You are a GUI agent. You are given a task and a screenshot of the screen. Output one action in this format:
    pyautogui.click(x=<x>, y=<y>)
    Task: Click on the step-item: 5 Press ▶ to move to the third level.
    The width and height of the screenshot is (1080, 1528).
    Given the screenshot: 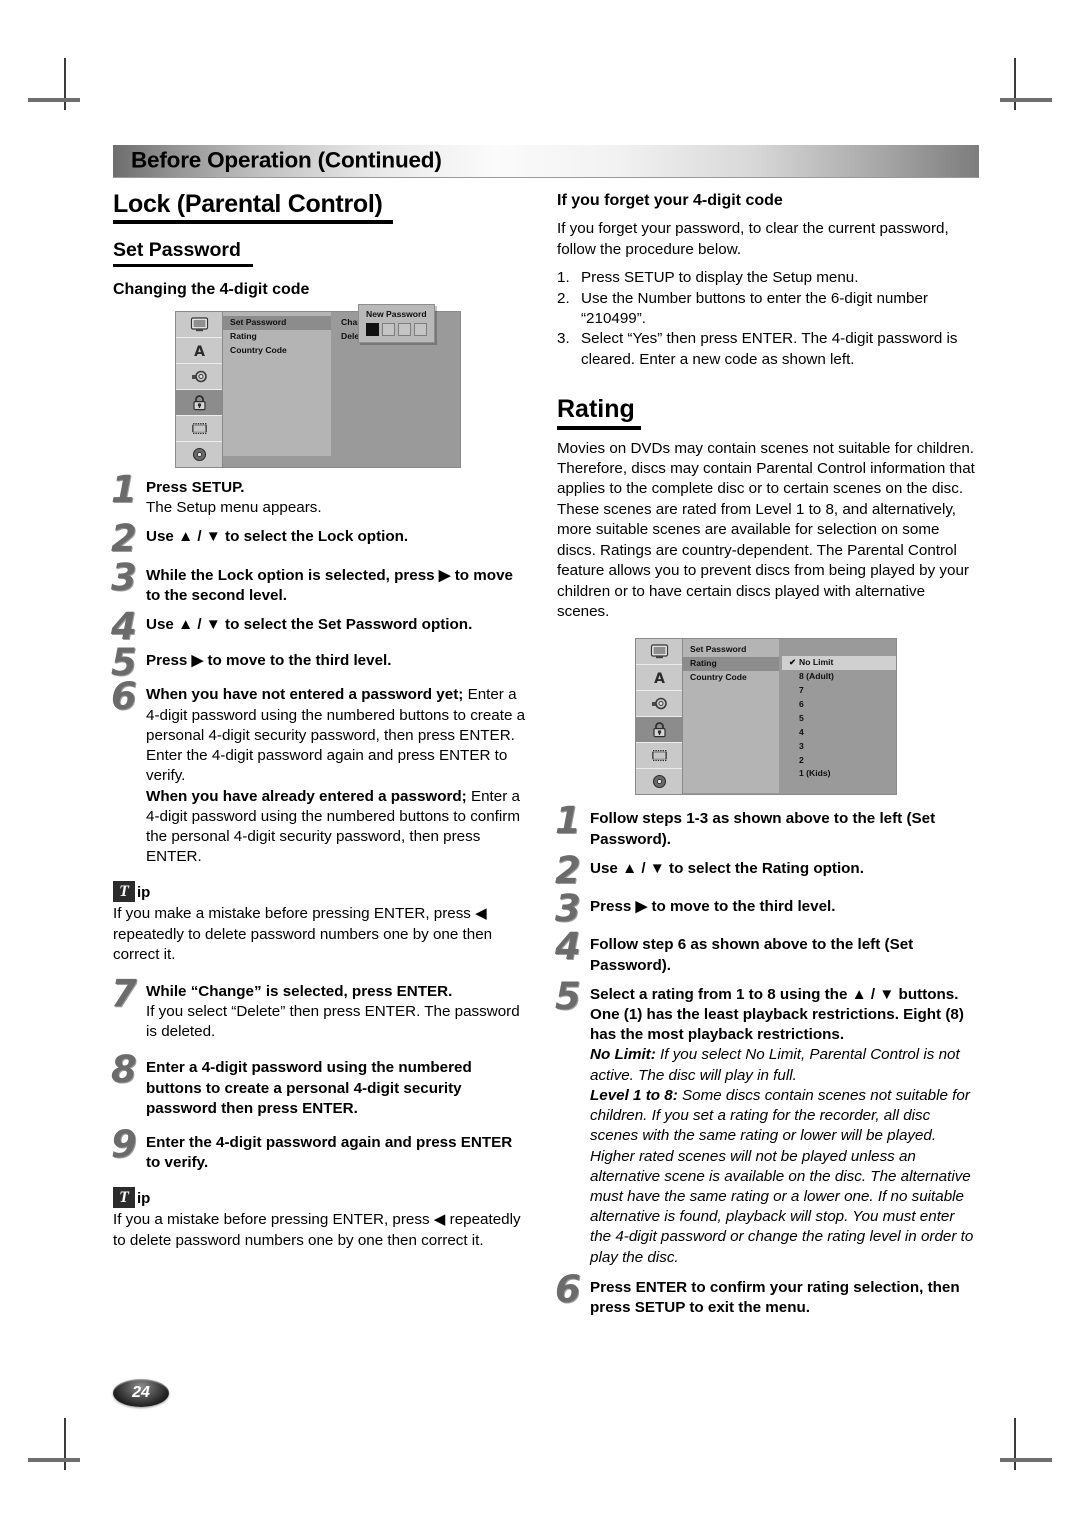 What is the action you would take?
    pyautogui.click(x=319, y=662)
    